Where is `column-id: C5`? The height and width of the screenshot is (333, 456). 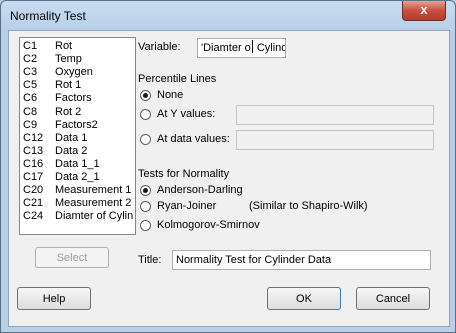
column-id: C5 is located at coordinates (30, 85).